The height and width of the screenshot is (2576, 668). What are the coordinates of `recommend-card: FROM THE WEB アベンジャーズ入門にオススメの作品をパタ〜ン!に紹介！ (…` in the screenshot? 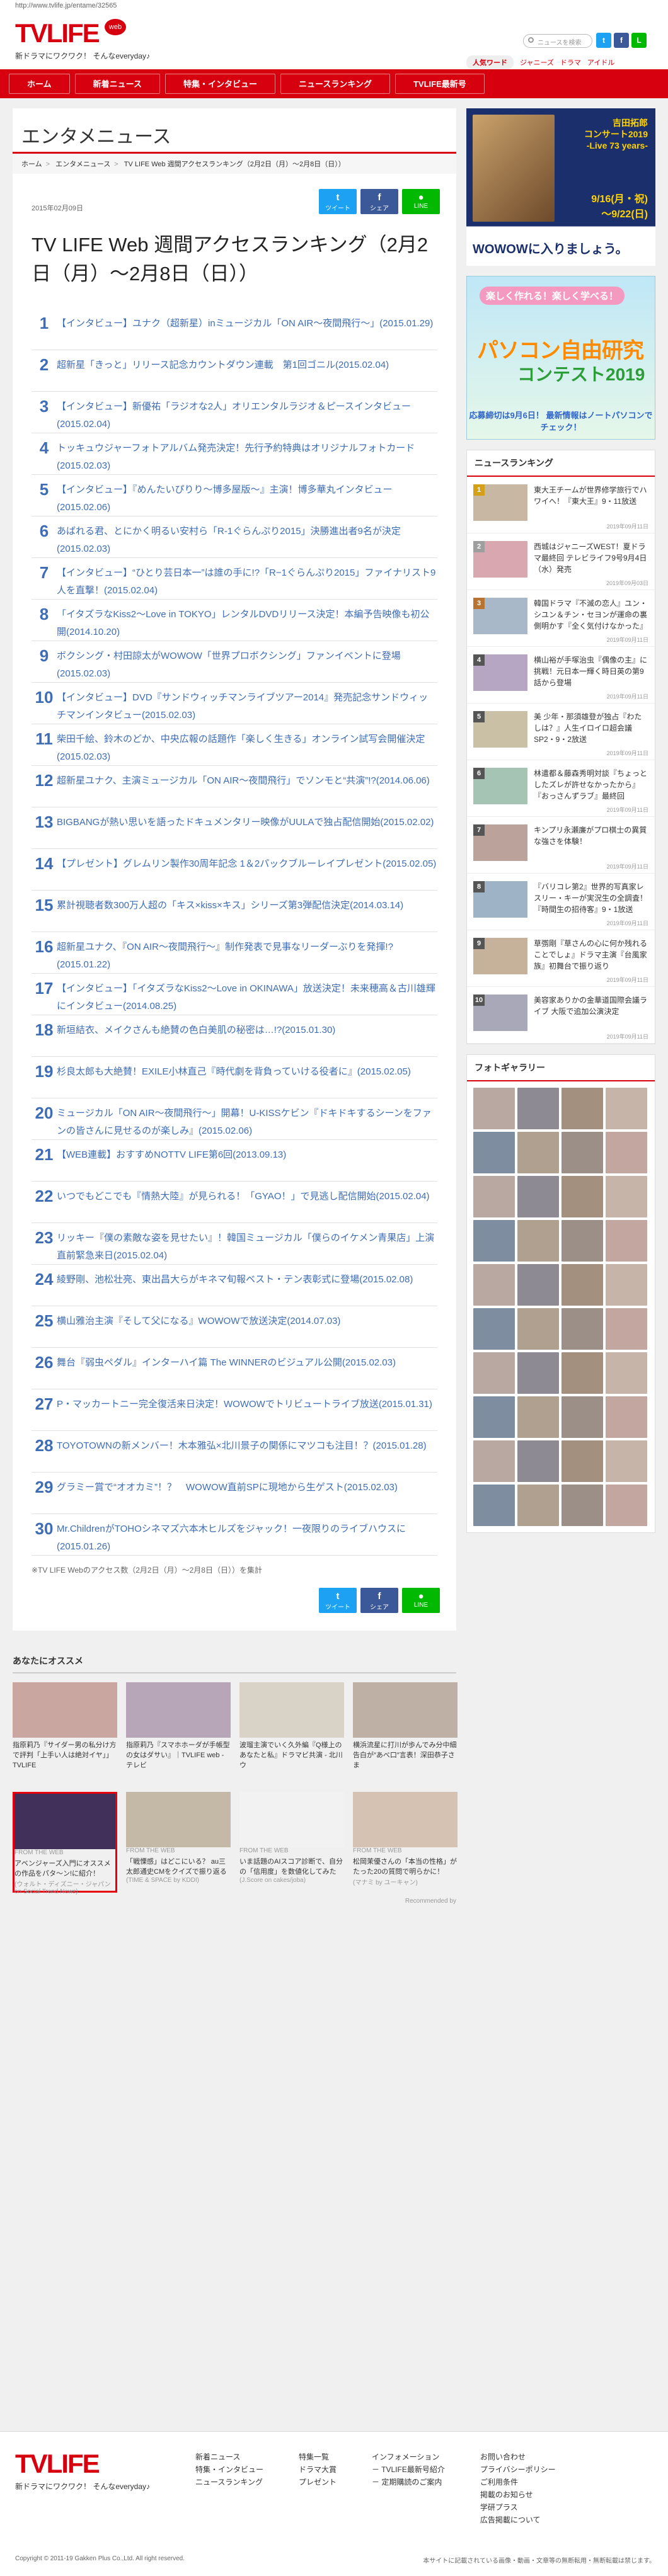 It's located at (65, 1843).